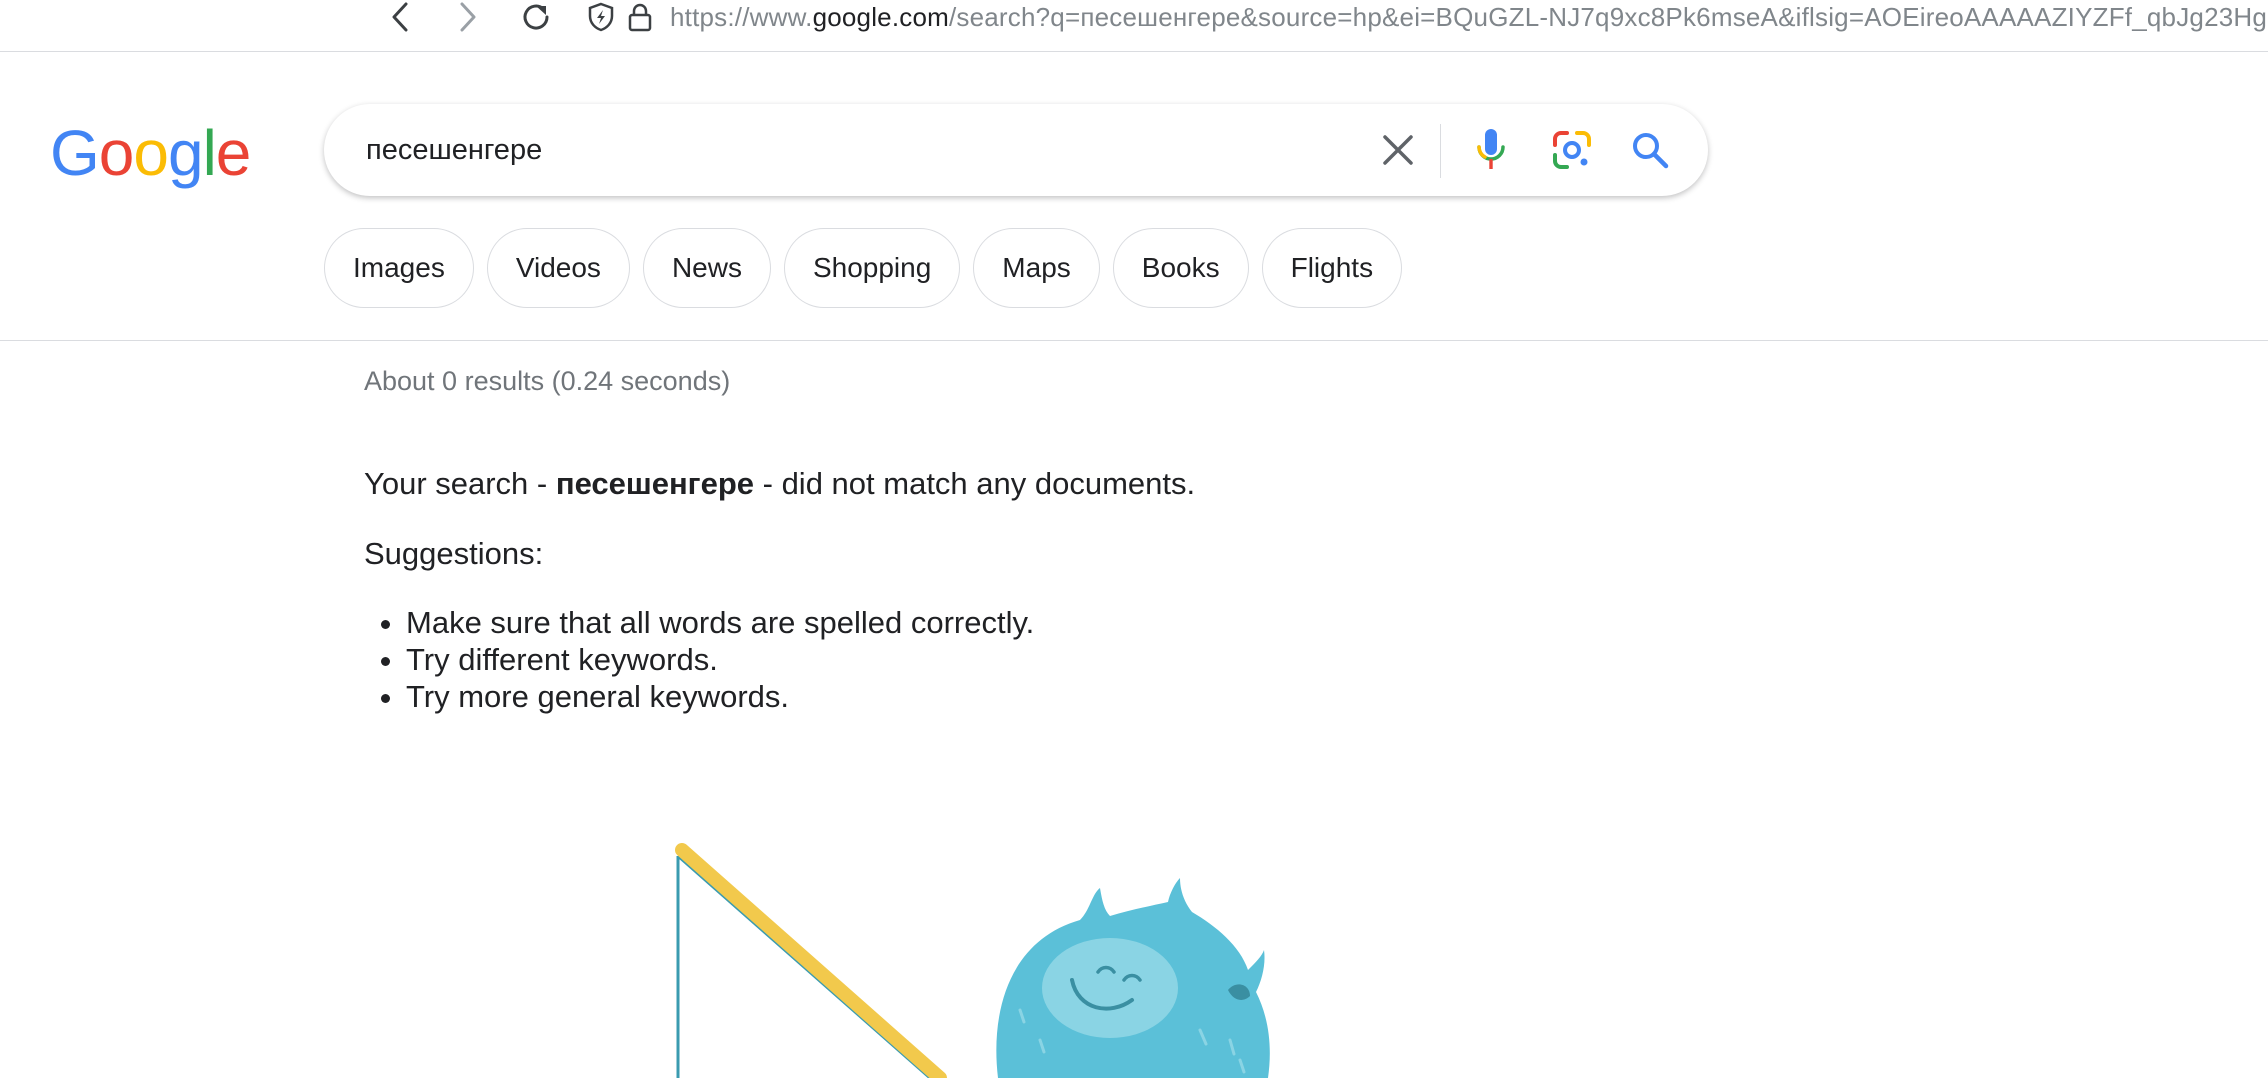  What do you see at coordinates (454, 553) in the screenshot?
I see `suggestions-title: Suggestions:` at bounding box center [454, 553].